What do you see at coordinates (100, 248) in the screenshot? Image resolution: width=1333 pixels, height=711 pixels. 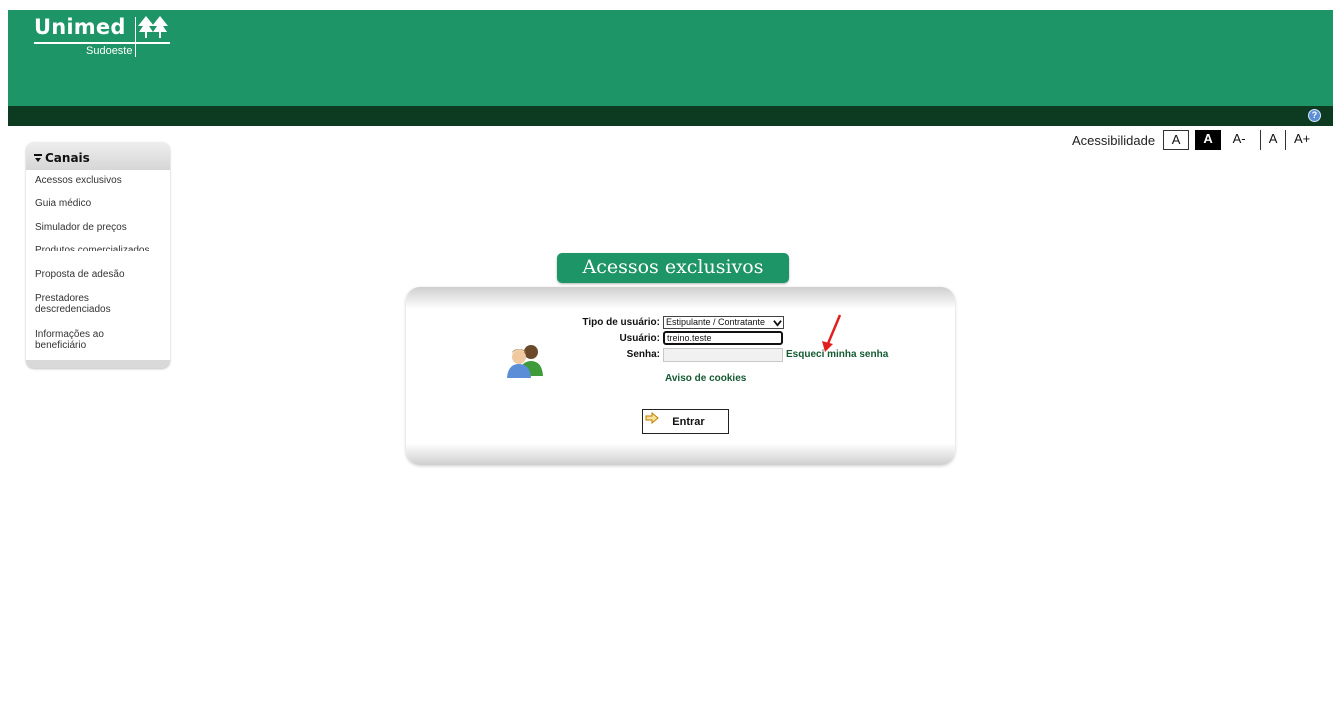 I see `sidebar-item-produtos: Produtos comercializados` at bounding box center [100, 248].